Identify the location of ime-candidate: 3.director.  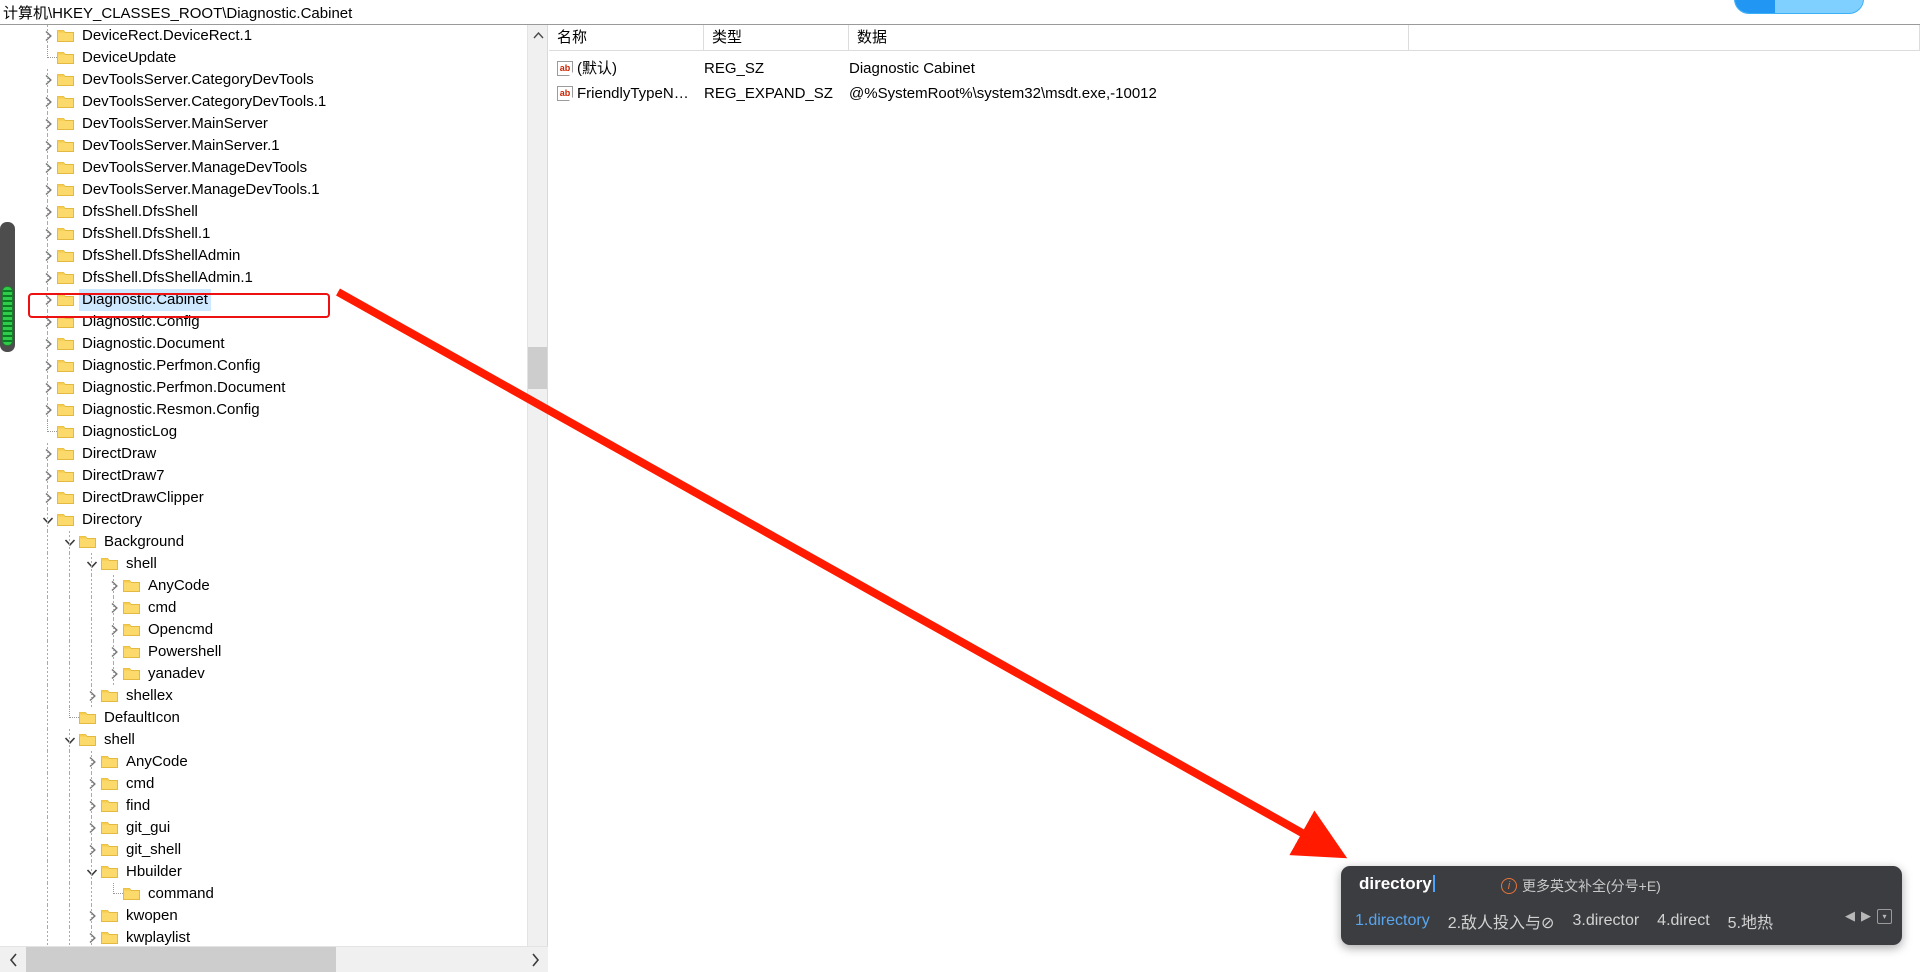
(1605, 921).